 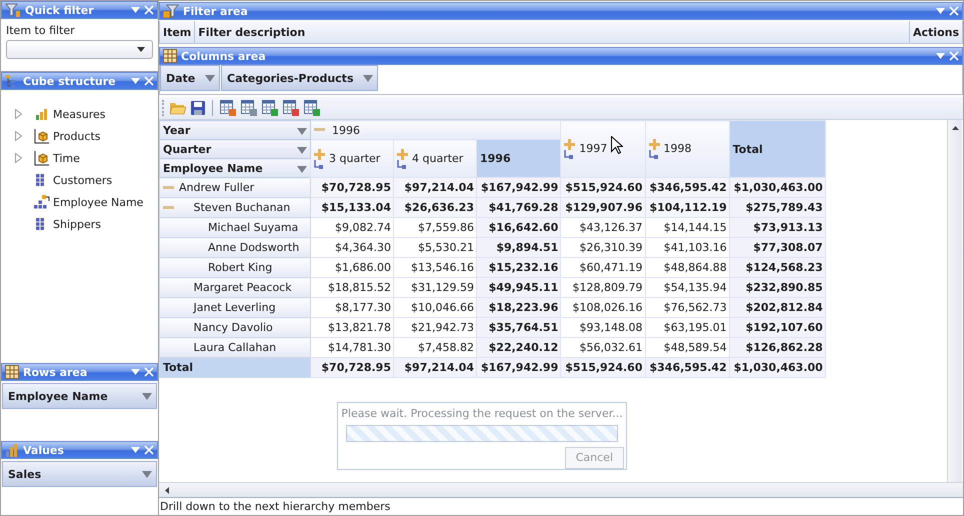 I want to click on table-cell: $202,812.84, so click(x=777, y=308).